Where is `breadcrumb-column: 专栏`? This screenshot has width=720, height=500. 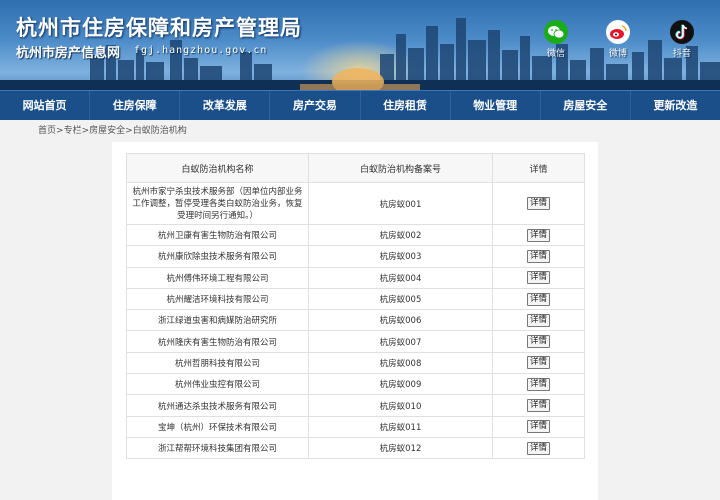
breadcrumb-column: 专栏 is located at coordinates (73, 131).